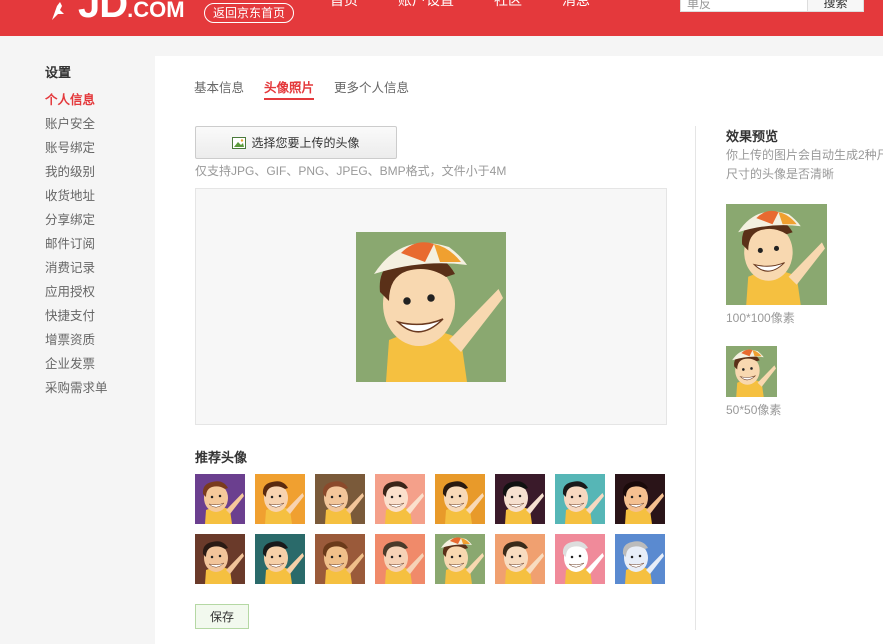  What do you see at coordinates (76, 388) in the screenshot?
I see `sidebar-item-purchase-request: 采购需求单` at bounding box center [76, 388].